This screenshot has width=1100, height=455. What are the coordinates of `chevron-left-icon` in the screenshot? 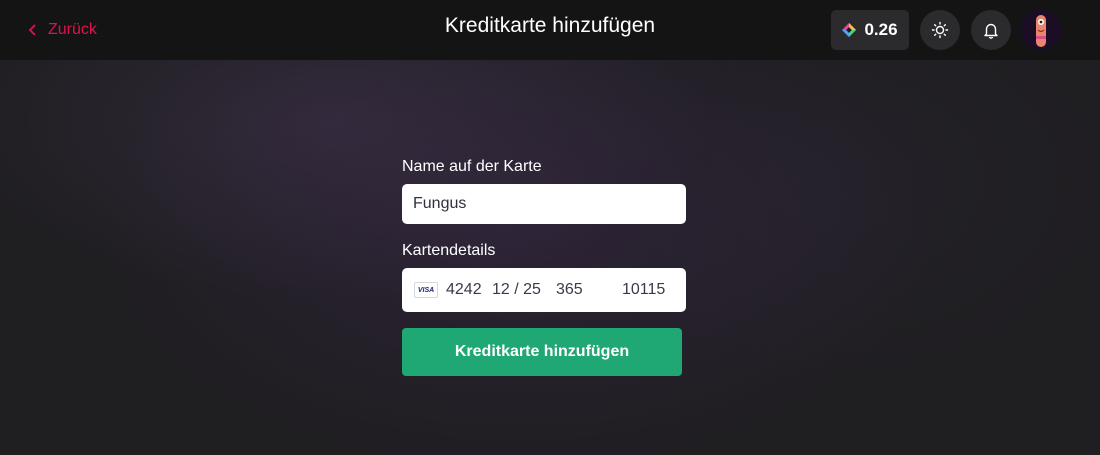 It's located at (32, 30).